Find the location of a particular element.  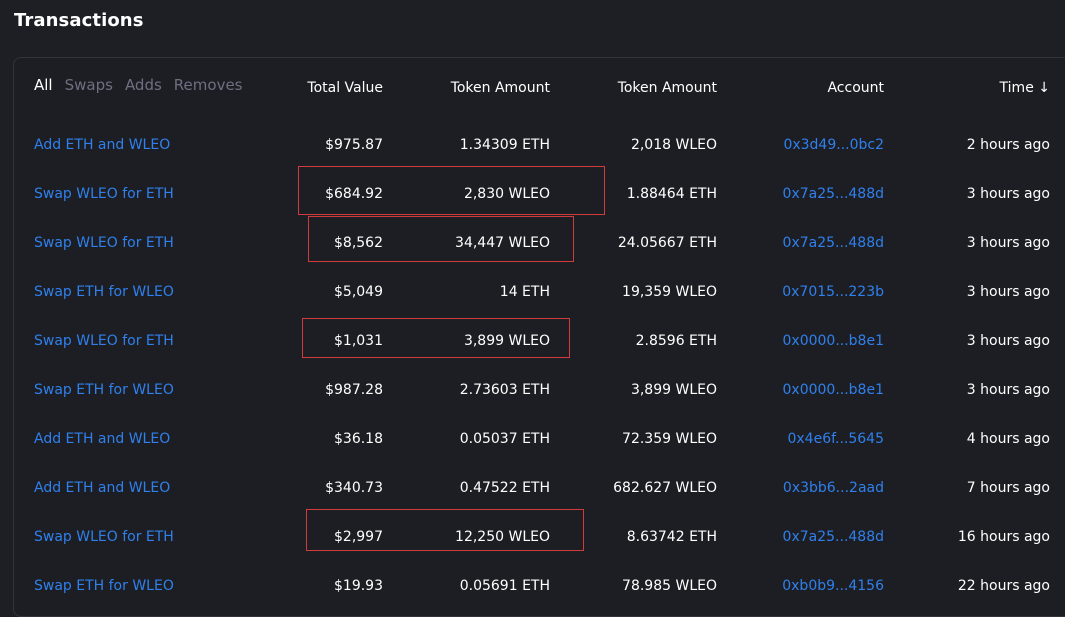

row-token-amount-1: 0.05037 ETH is located at coordinates (504, 439).